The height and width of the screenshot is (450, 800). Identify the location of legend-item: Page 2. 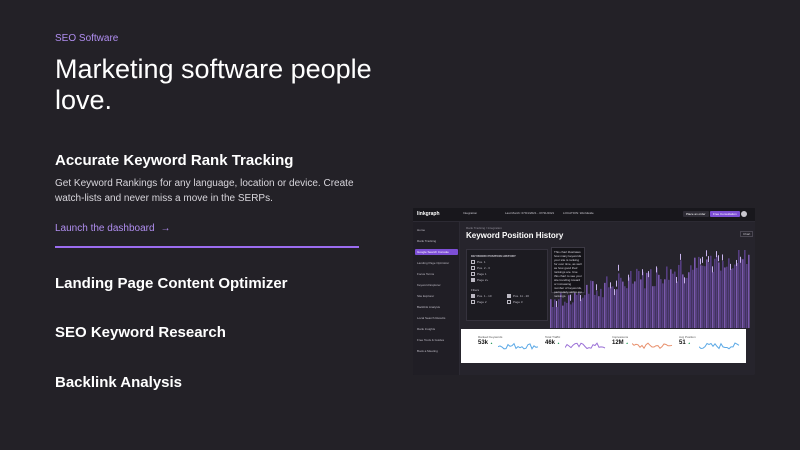
(479, 302).